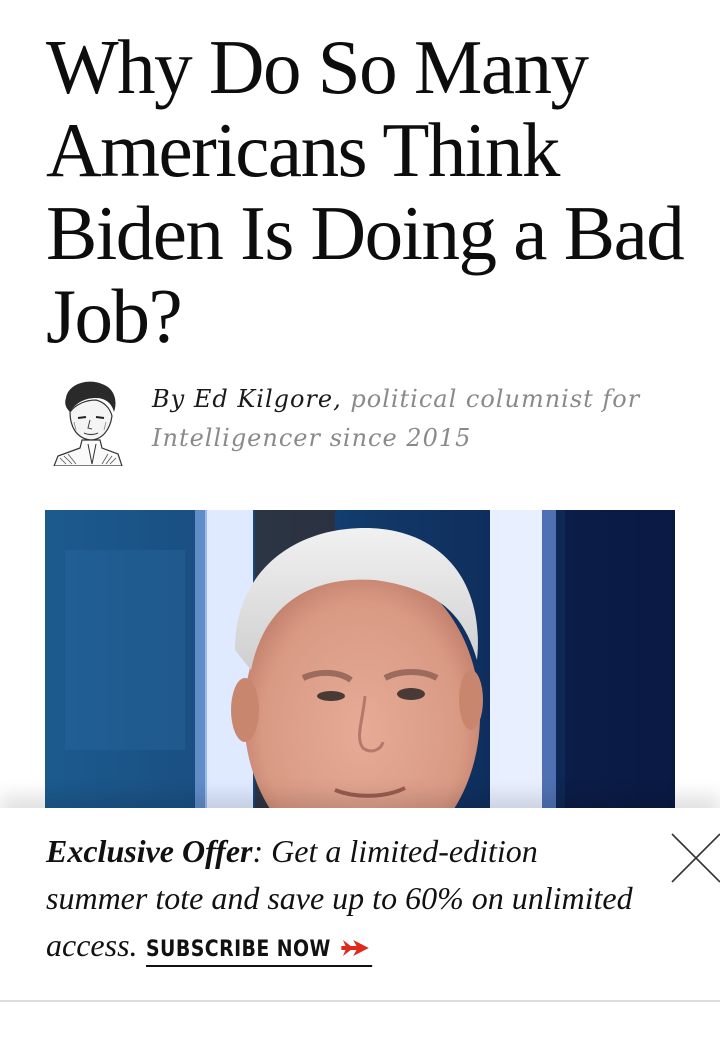  What do you see at coordinates (694, 858) in the screenshot?
I see `close-icon` at bounding box center [694, 858].